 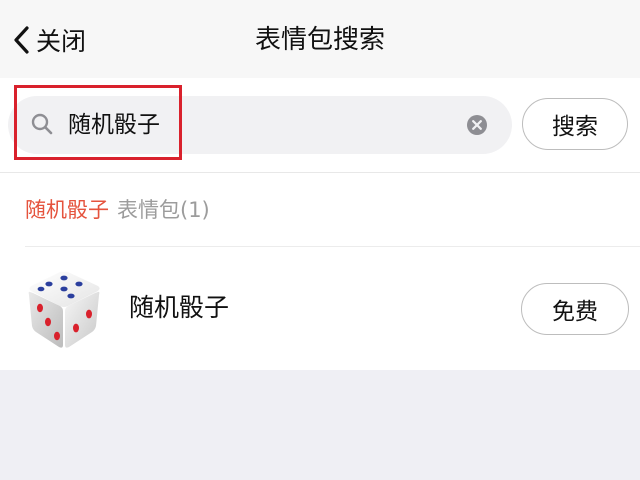 I want to click on results-header: 随机骰子 表情包(1), so click(x=117, y=210).